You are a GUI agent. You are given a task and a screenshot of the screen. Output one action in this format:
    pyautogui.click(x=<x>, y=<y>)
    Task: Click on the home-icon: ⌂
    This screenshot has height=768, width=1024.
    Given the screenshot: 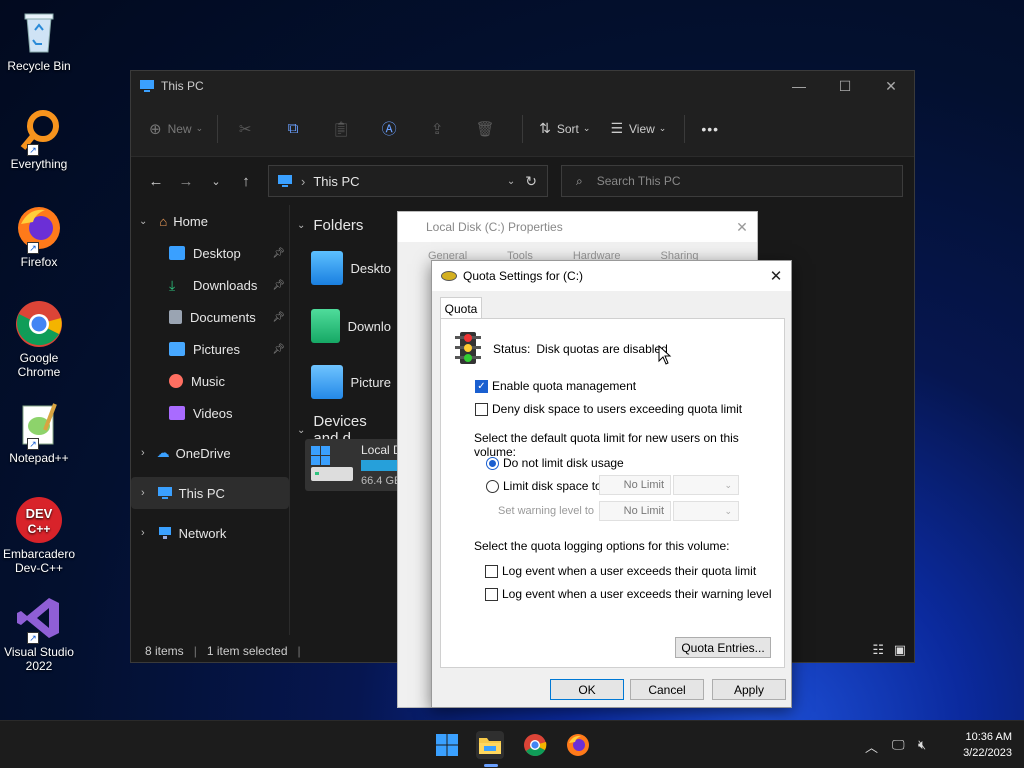 What is the action you would take?
    pyautogui.click(x=163, y=221)
    